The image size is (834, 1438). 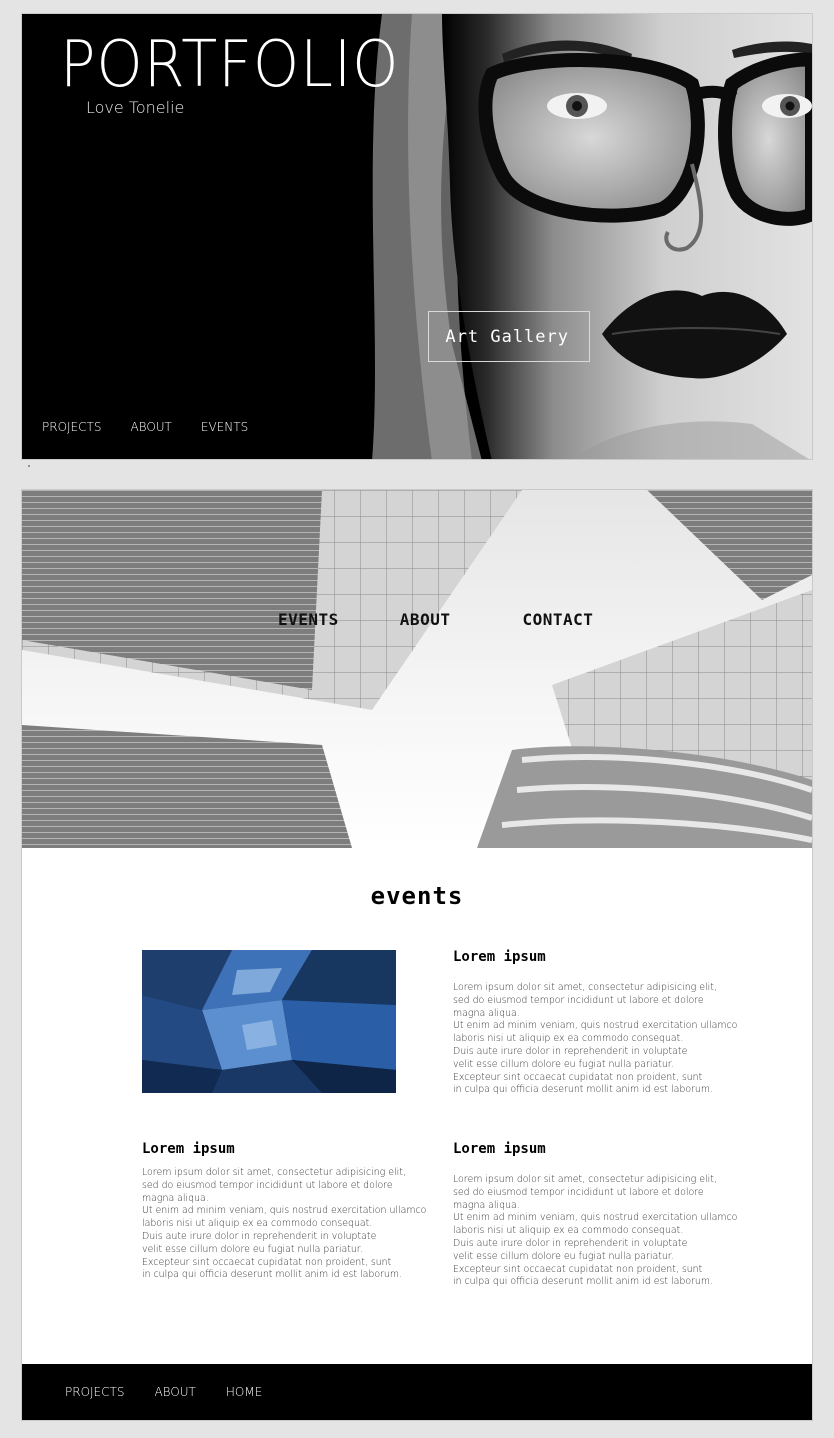 What do you see at coordinates (94, 1392) in the screenshot?
I see `footer-link-projects: PROJECTS` at bounding box center [94, 1392].